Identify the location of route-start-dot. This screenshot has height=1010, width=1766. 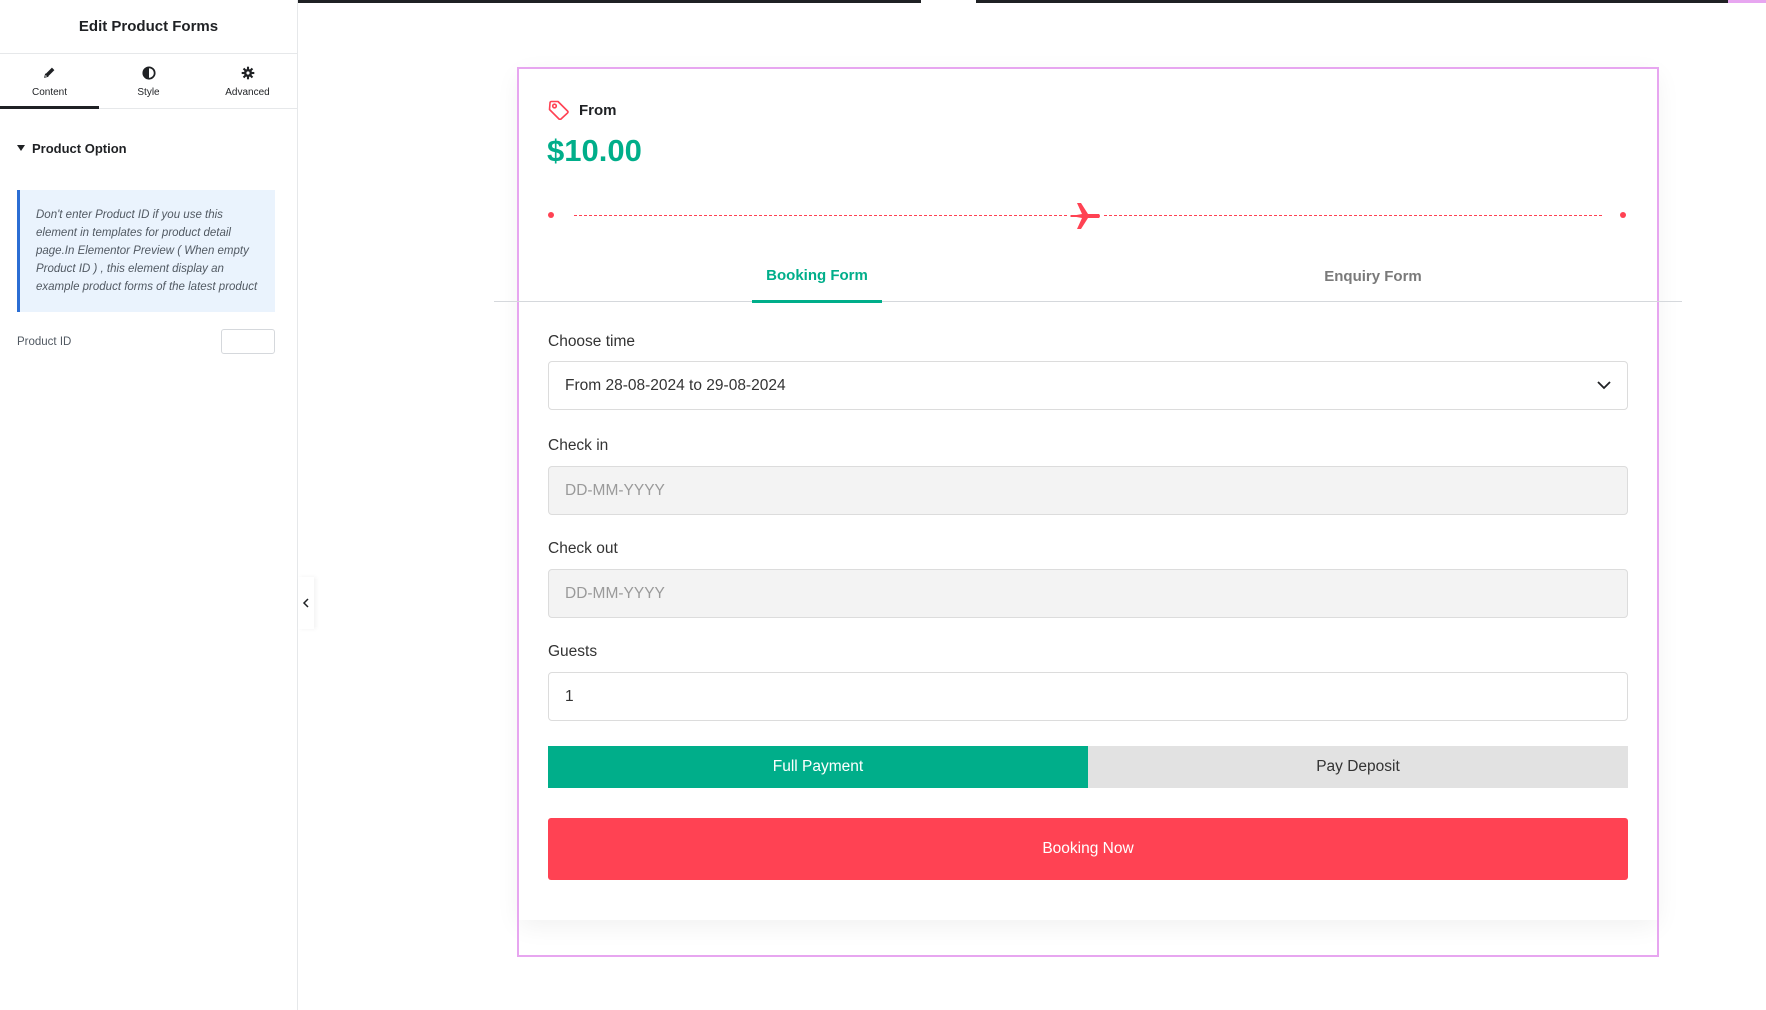
(551, 215).